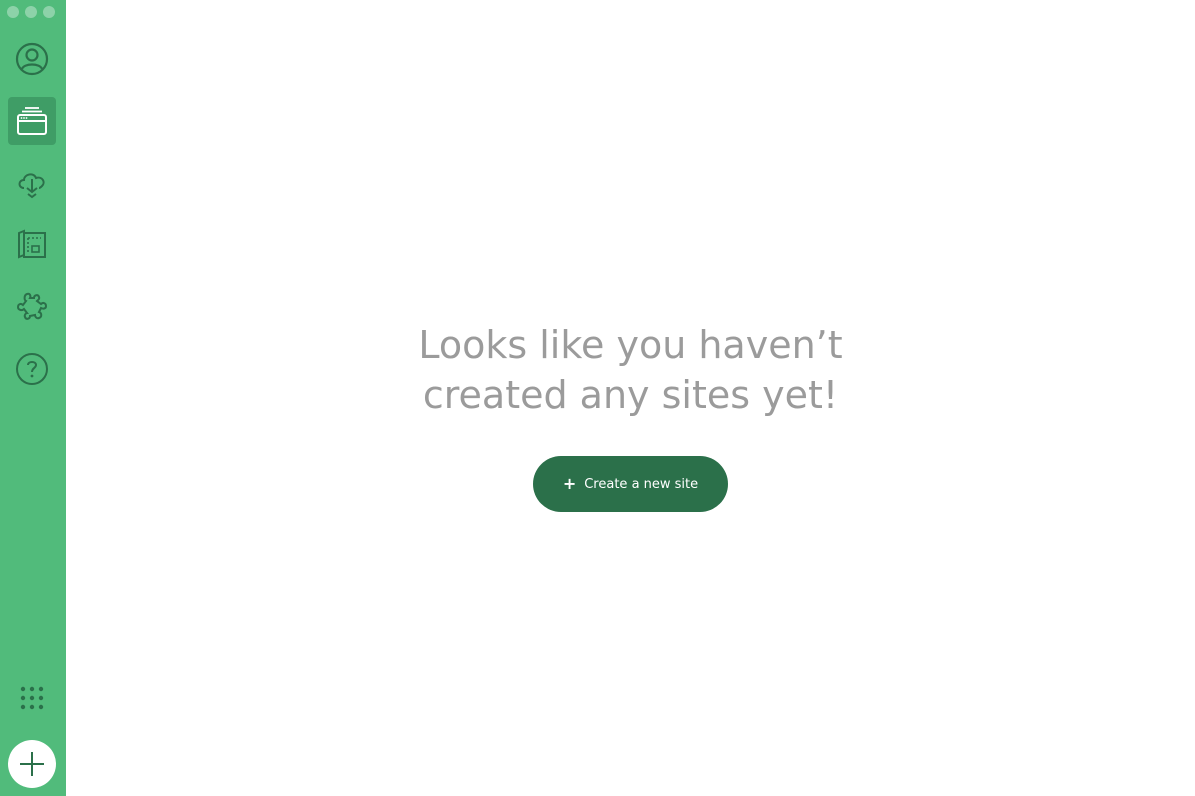 The width and height of the screenshot is (1195, 796). I want to click on help-icon, so click(32, 369).